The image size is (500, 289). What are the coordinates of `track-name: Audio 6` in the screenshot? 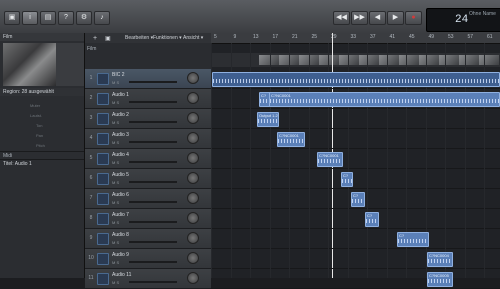 It's located at (120, 195).